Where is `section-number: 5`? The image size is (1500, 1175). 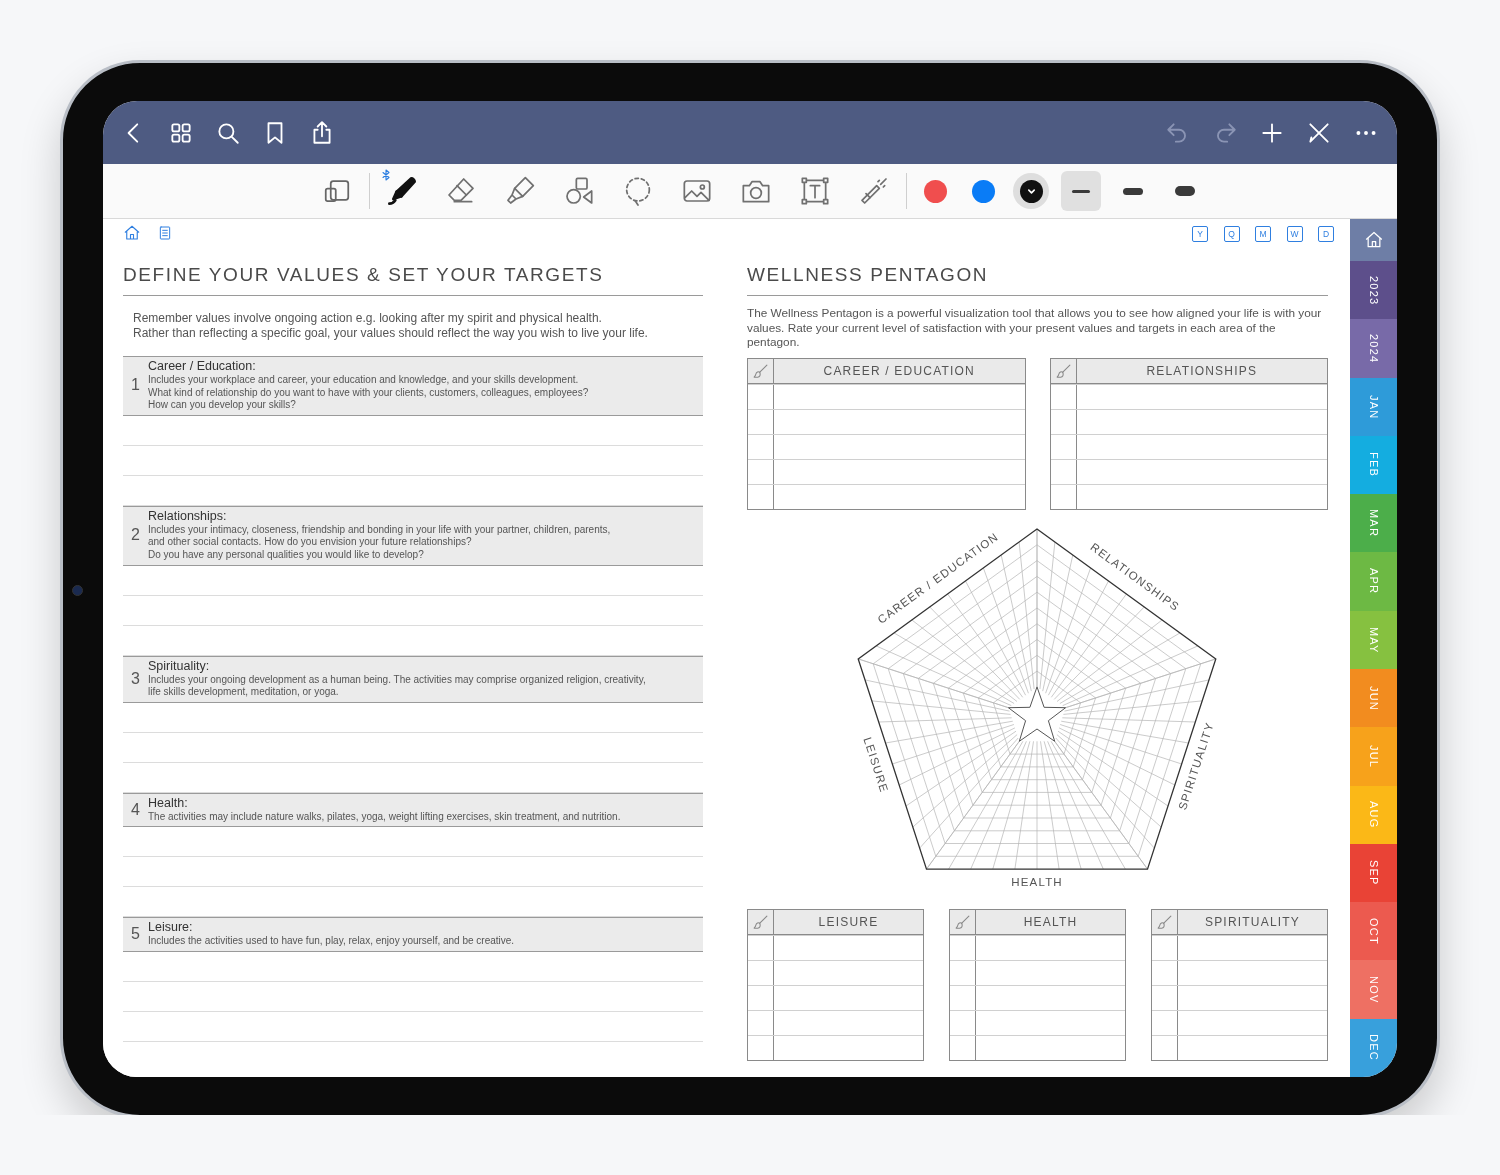 section-number: 5 is located at coordinates (135, 934).